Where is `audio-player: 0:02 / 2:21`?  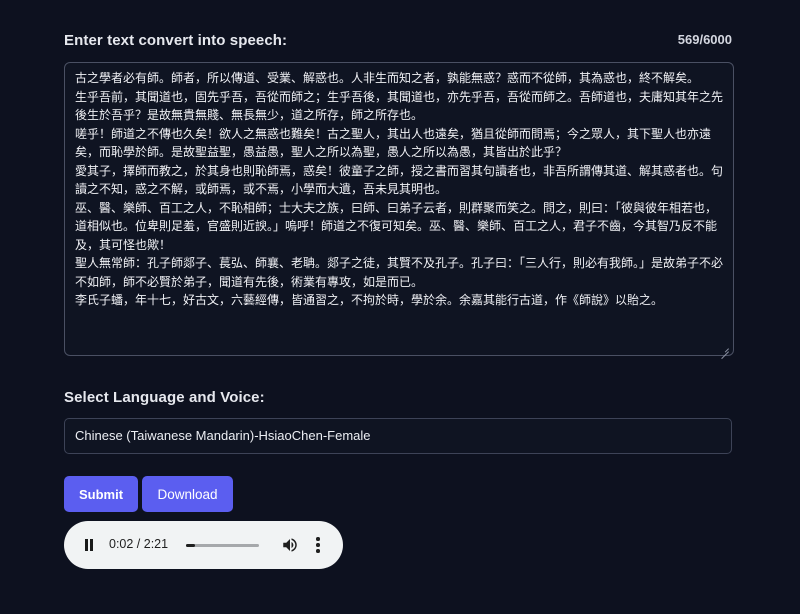 audio-player: 0:02 / 2:21 is located at coordinates (203, 545).